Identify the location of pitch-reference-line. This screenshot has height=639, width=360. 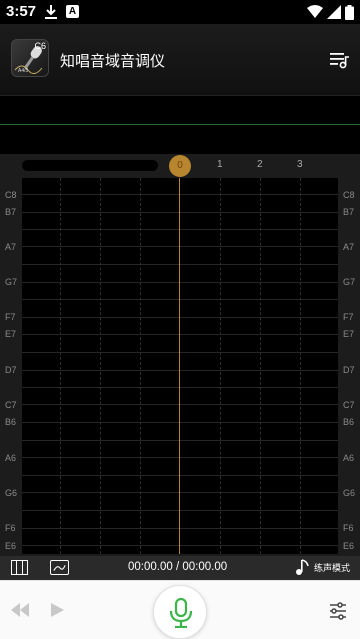
(180, 124).